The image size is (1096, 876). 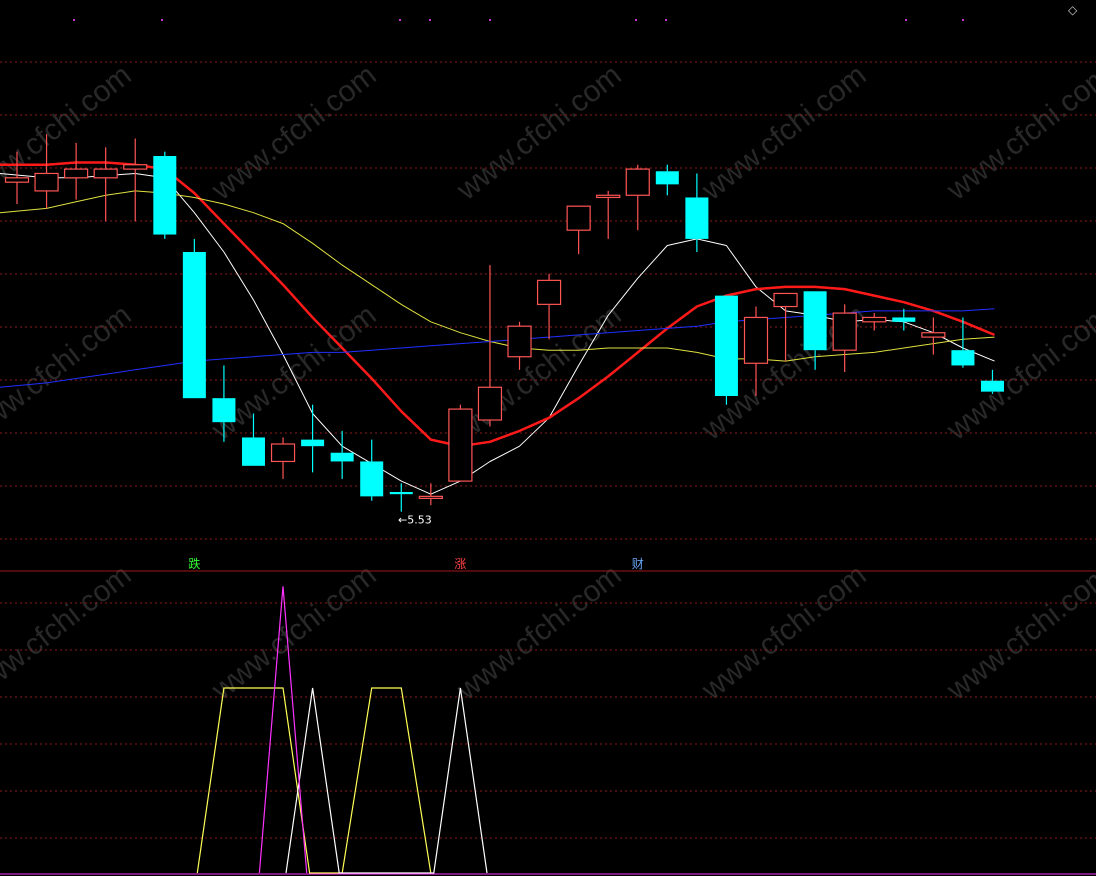 I want to click on settings-diamond-icon: ◇, so click(x=1073, y=10).